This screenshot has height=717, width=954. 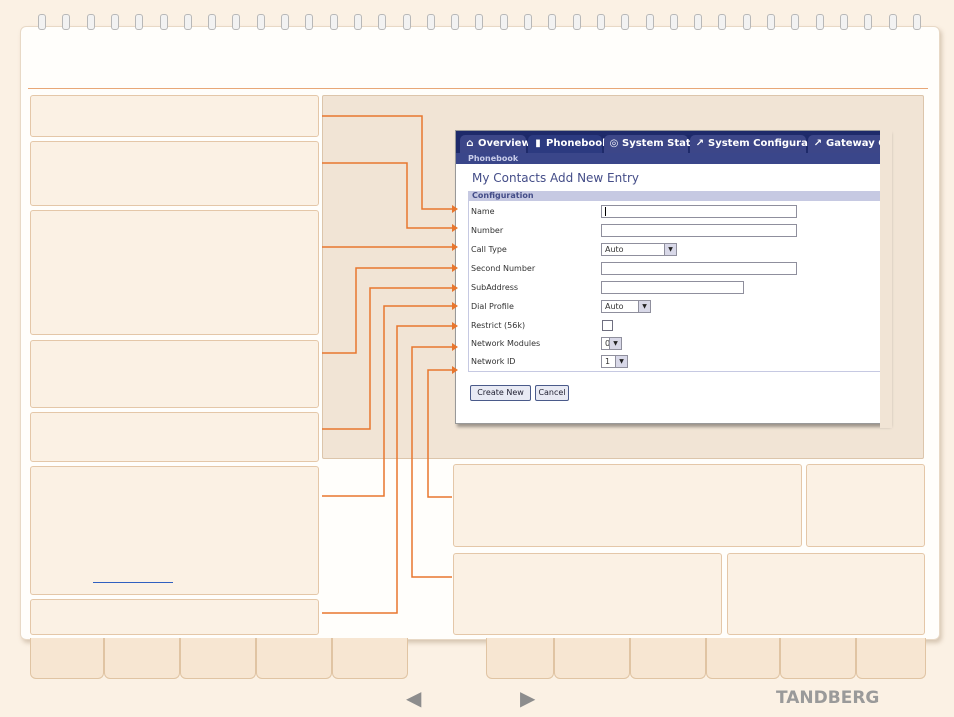 I want to click on header-rule, so click(x=478, y=88).